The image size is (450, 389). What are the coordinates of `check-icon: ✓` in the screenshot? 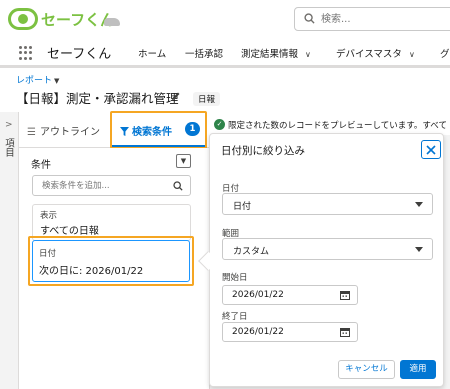 It's located at (219, 124).